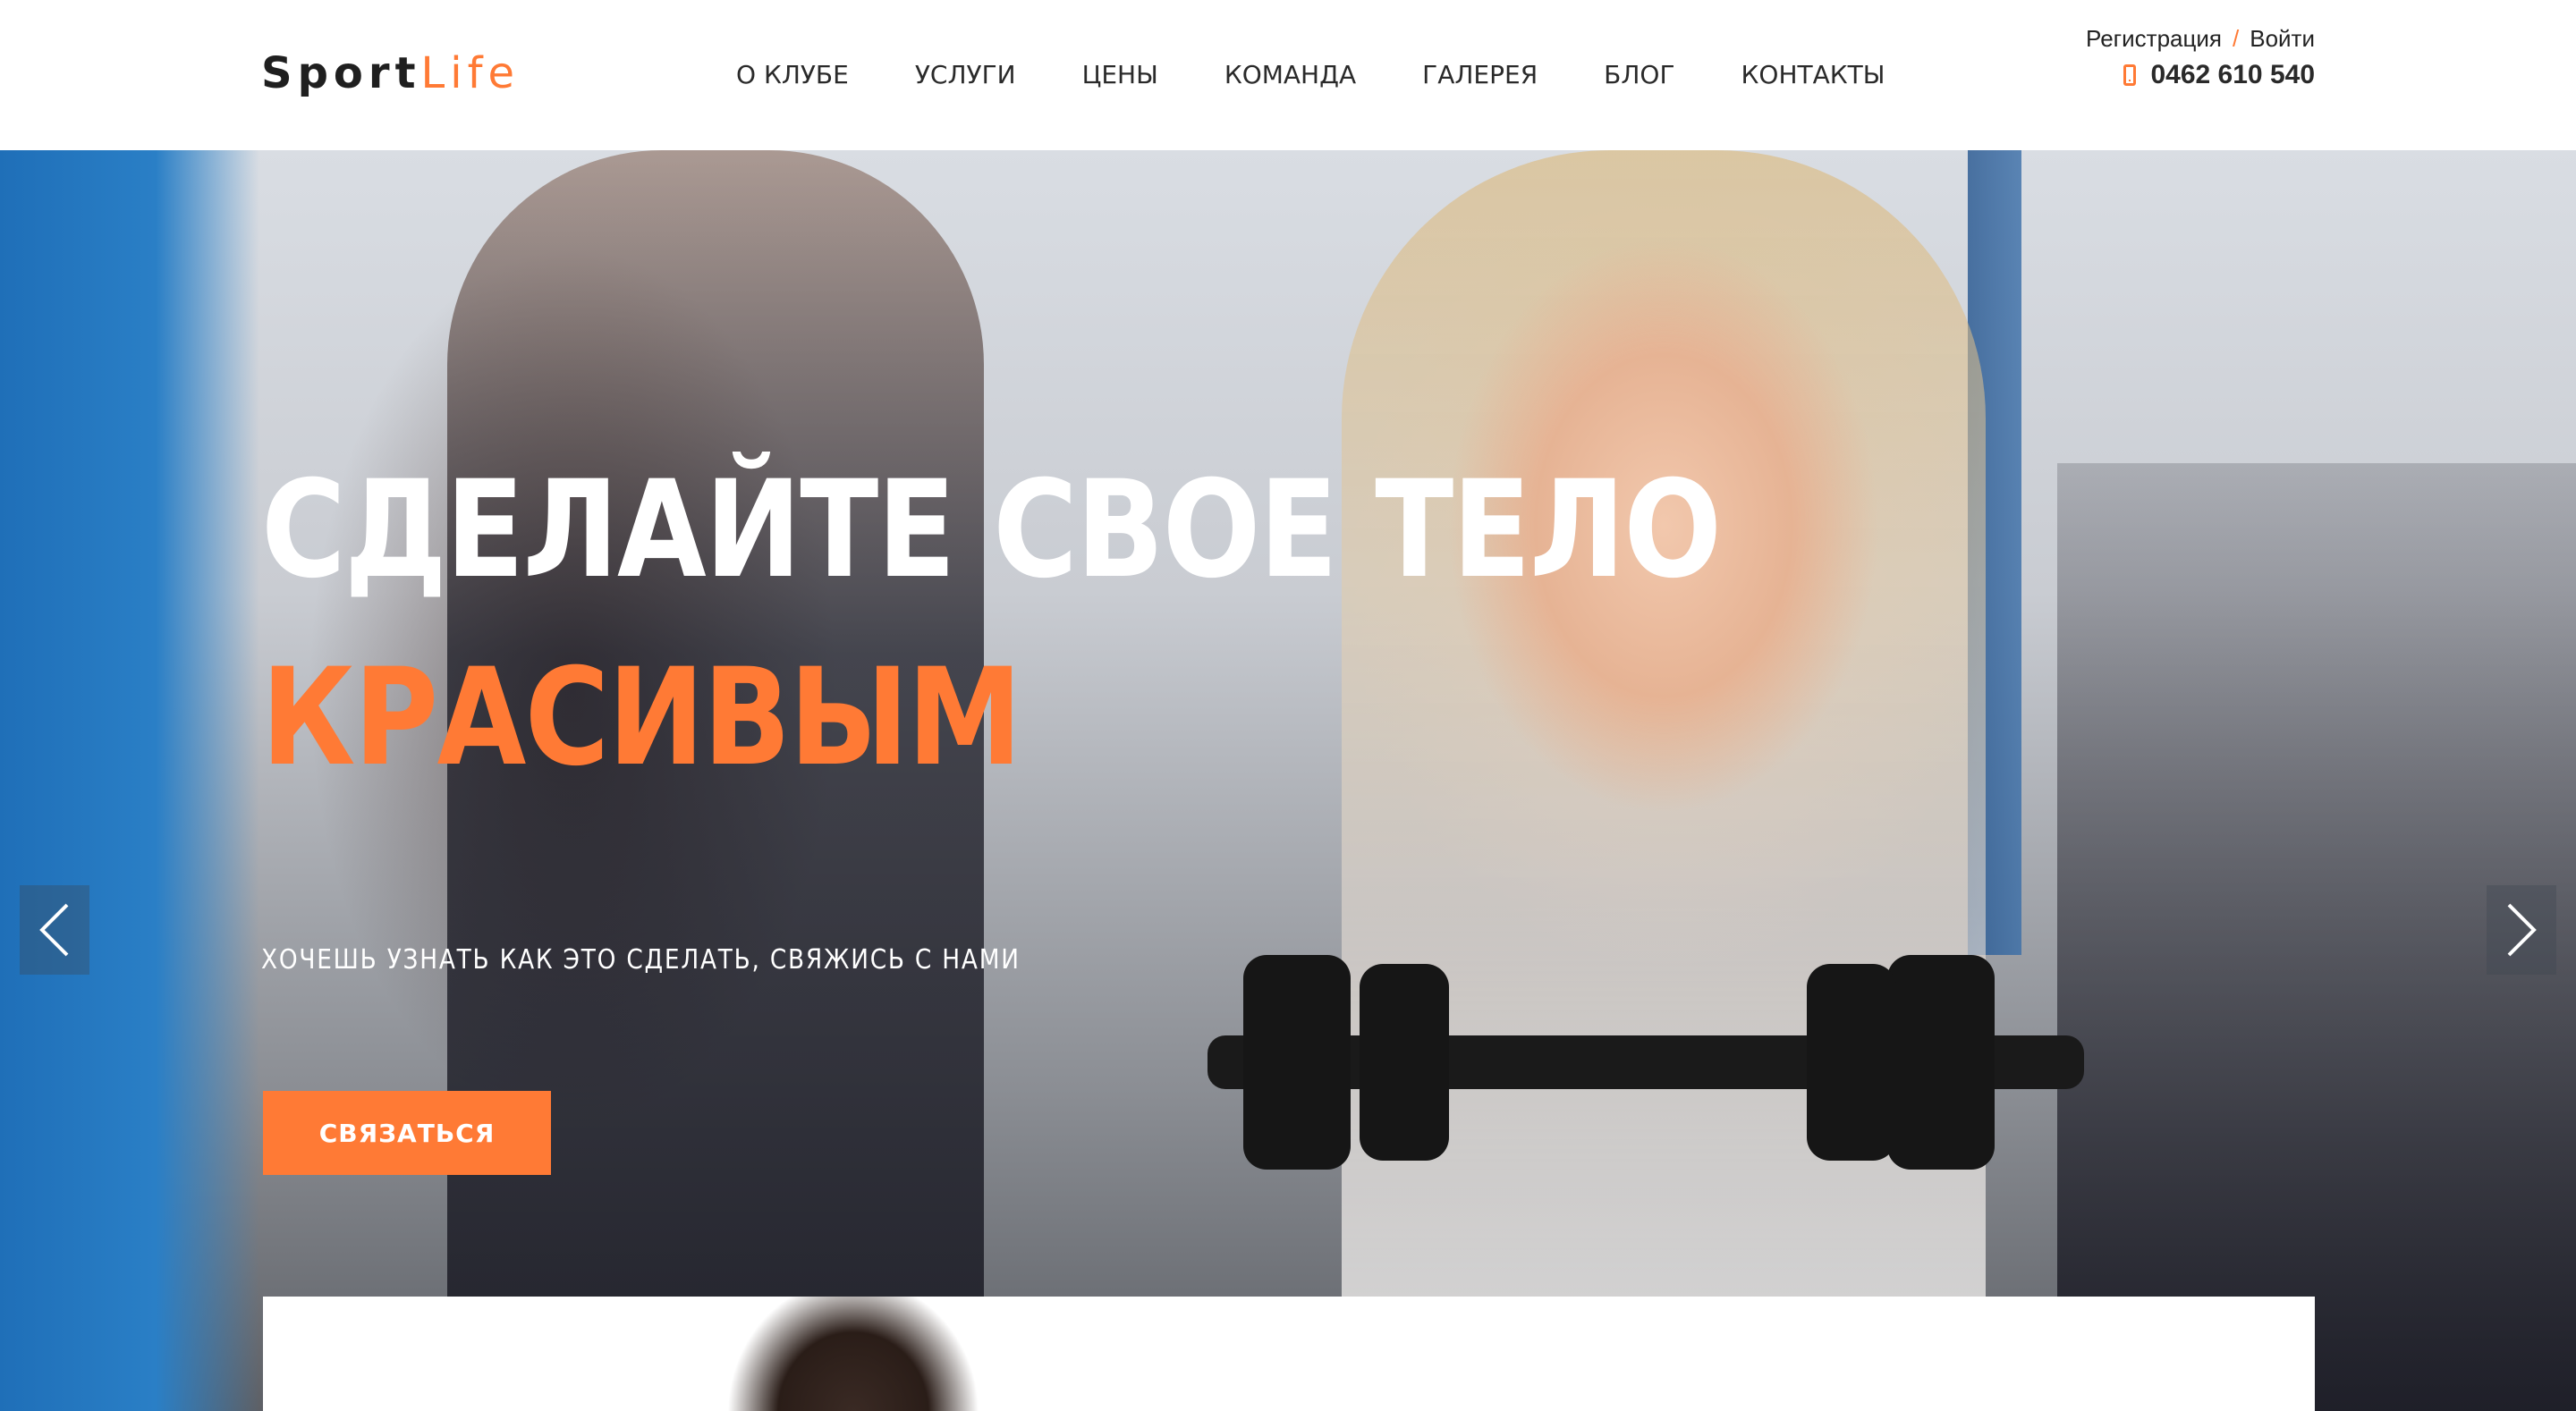 The image size is (2576, 1411). I want to click on chevron-left-icon, so click(54, 930).